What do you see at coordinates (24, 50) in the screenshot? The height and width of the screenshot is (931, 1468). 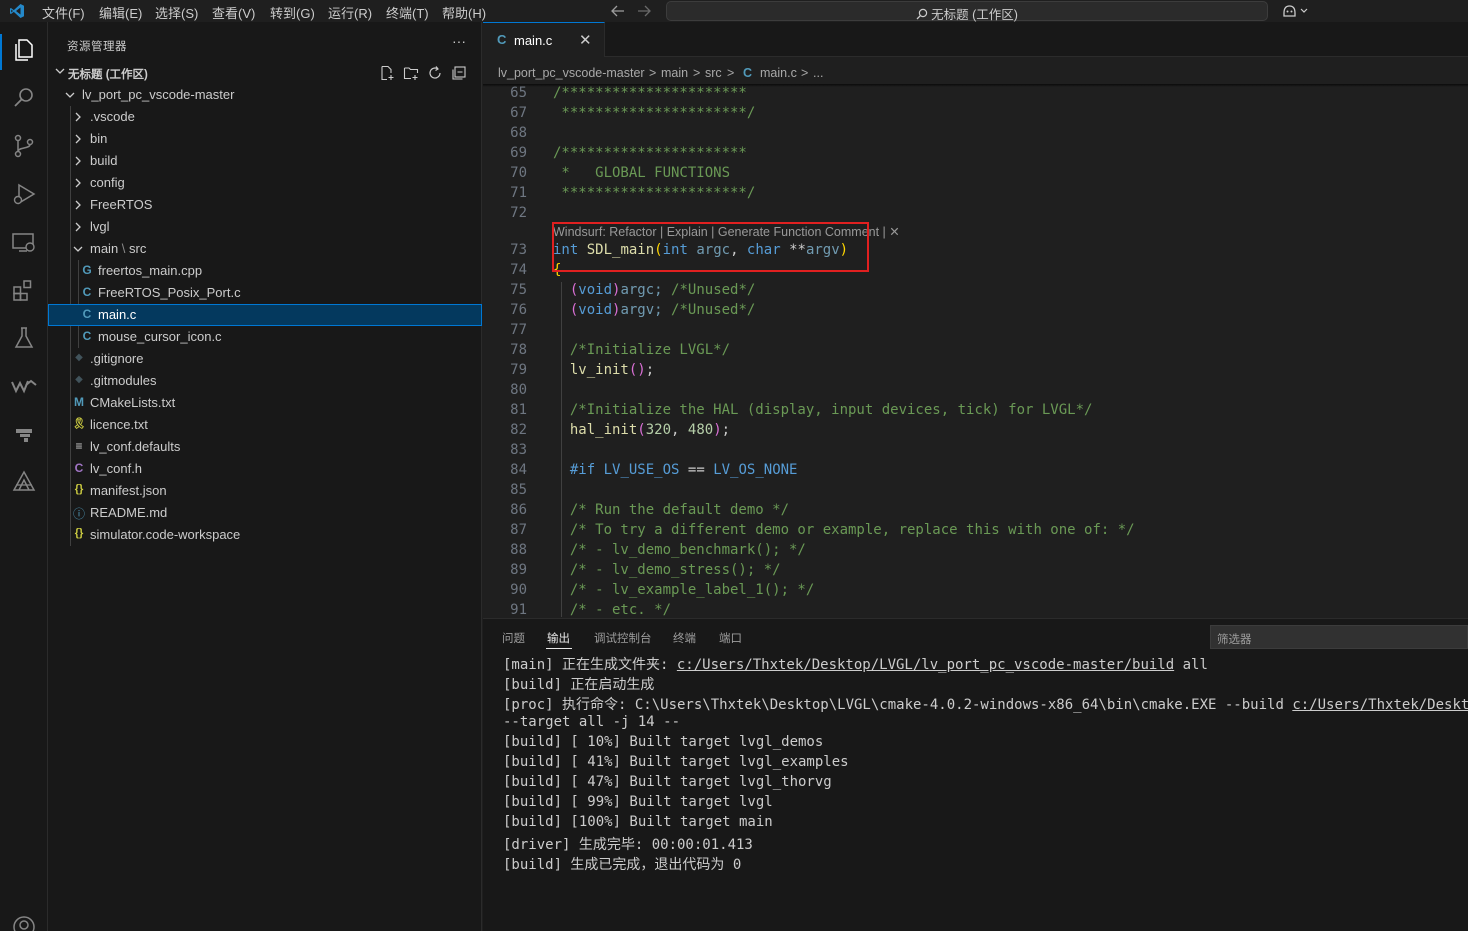 I see `explorer-icon` at bounding box center [24, 50].